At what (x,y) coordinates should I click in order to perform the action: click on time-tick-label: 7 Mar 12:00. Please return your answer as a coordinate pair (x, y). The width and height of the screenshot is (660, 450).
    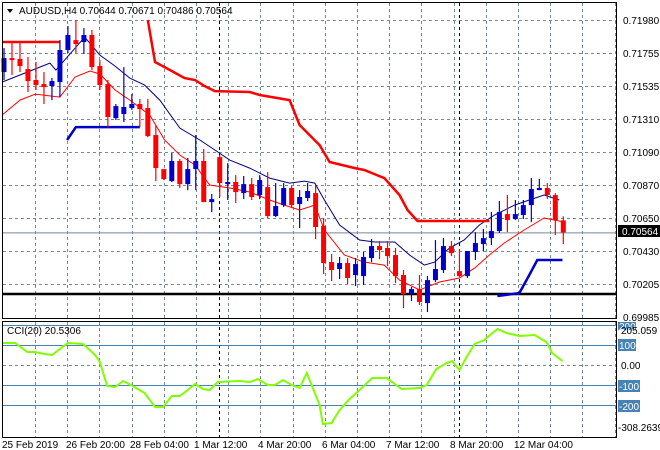
    Looking at the image, I should click on (413, 445).